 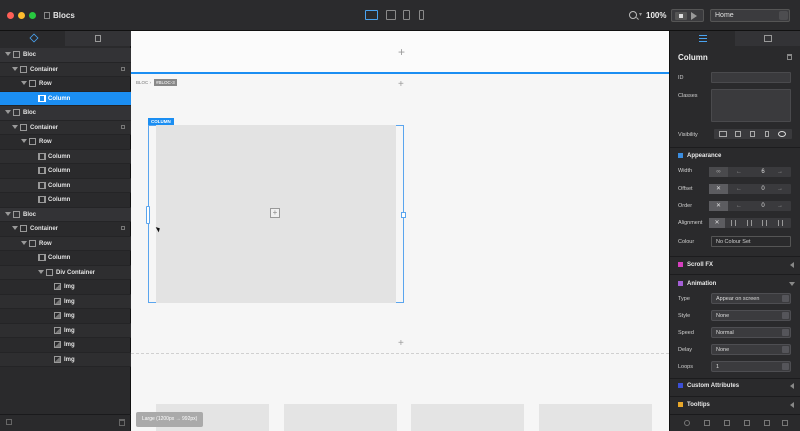 What do you see at coordinates (122, 422) in the screenshot?
I see `delete-layer-icon` at bounding box center [122, 422].